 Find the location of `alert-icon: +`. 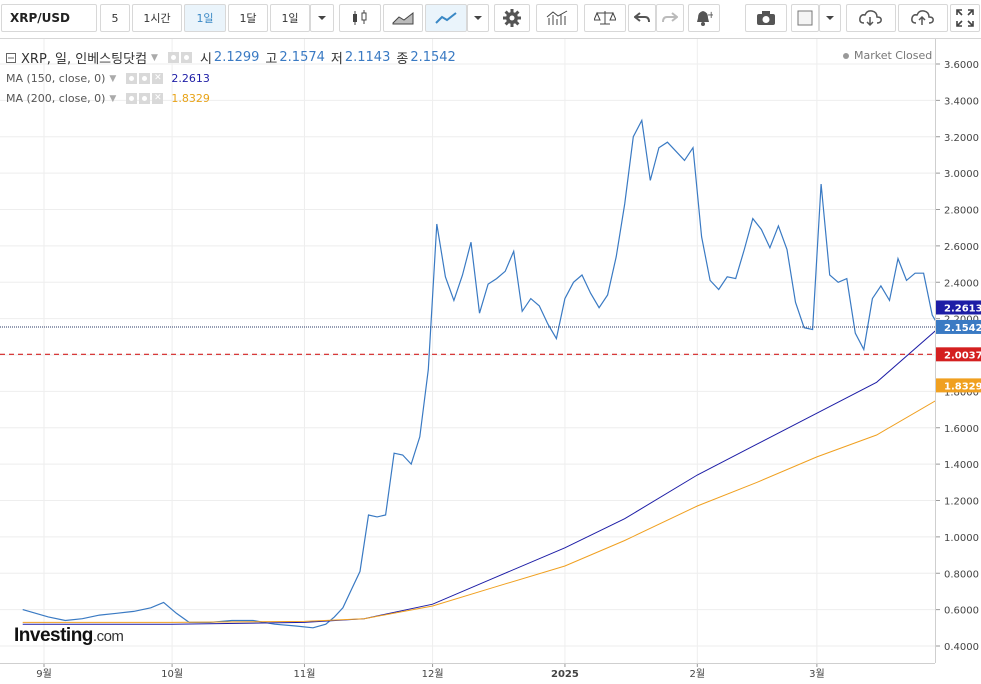

alert-icon: + is located at coordinates (705, 18).